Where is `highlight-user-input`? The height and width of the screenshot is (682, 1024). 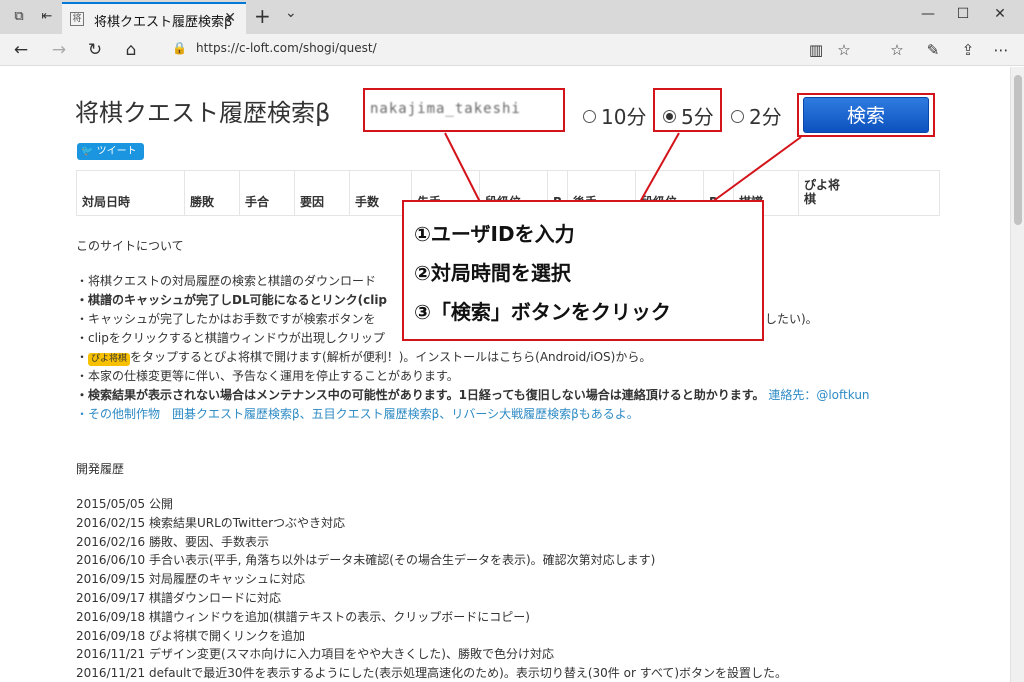
highlight-user-input is located at coordinates (464, 110).